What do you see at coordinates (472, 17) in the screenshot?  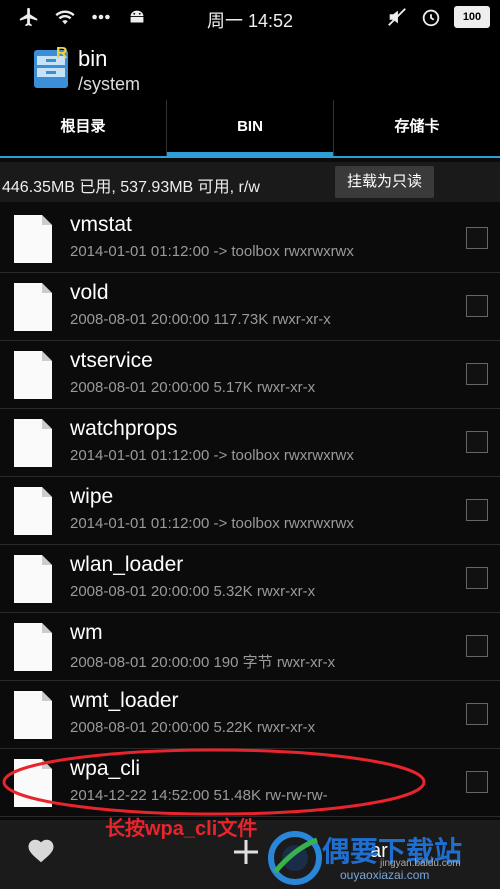 I see `battery-icon: 100` at bounding box center [472, 17].